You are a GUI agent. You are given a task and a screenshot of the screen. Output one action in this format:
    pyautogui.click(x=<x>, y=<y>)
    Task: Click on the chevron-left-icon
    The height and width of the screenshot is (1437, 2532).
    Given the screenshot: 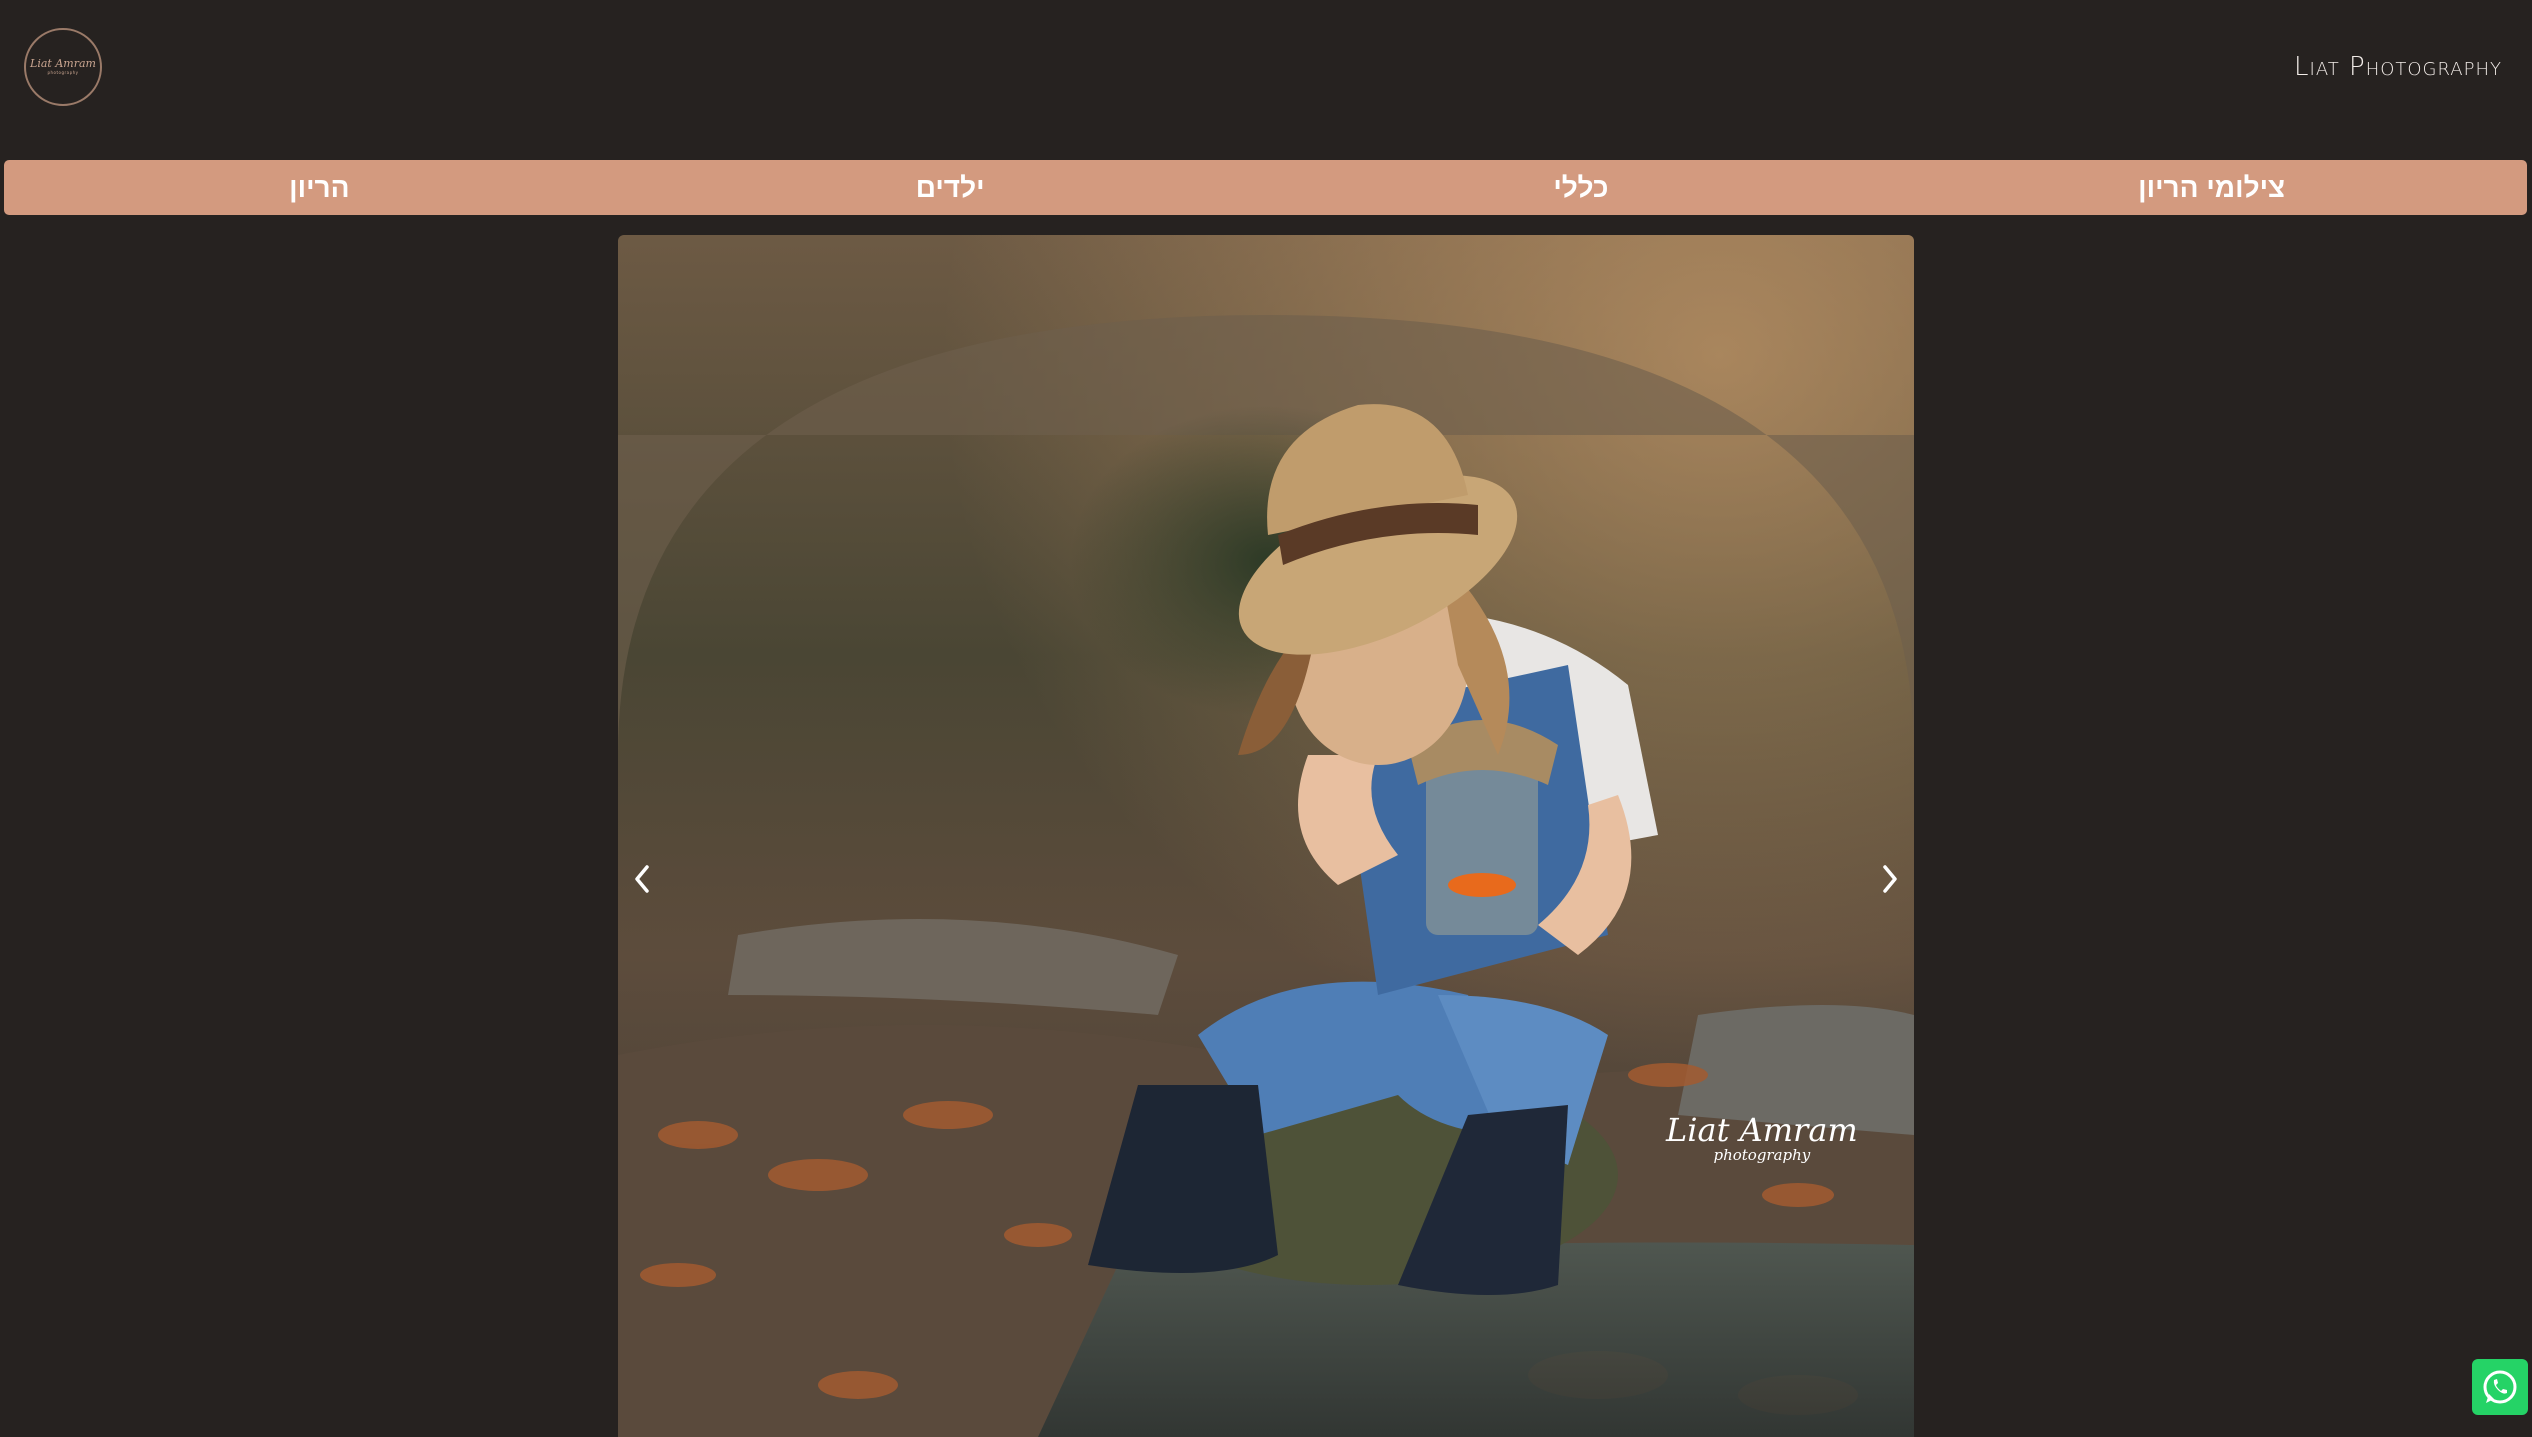 What is the action you would take?
    pyautogui.click(x=642, y=879)
    